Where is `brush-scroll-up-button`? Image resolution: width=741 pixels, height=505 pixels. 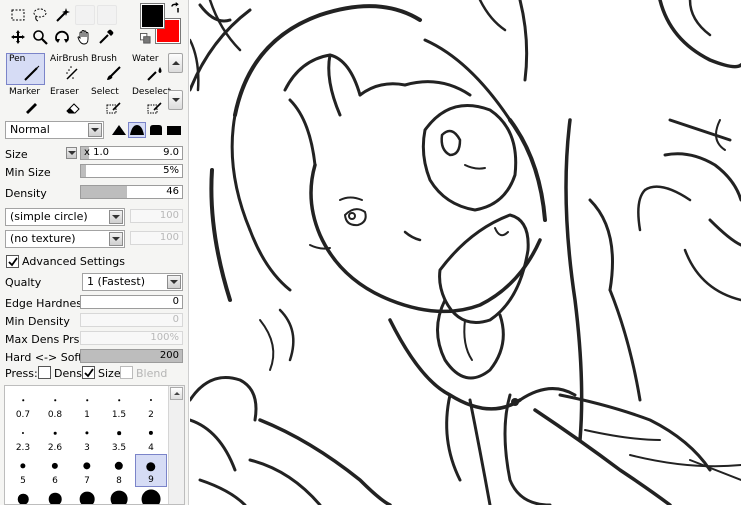
brush-scroll-up-button is located at coordinates (175, 63).